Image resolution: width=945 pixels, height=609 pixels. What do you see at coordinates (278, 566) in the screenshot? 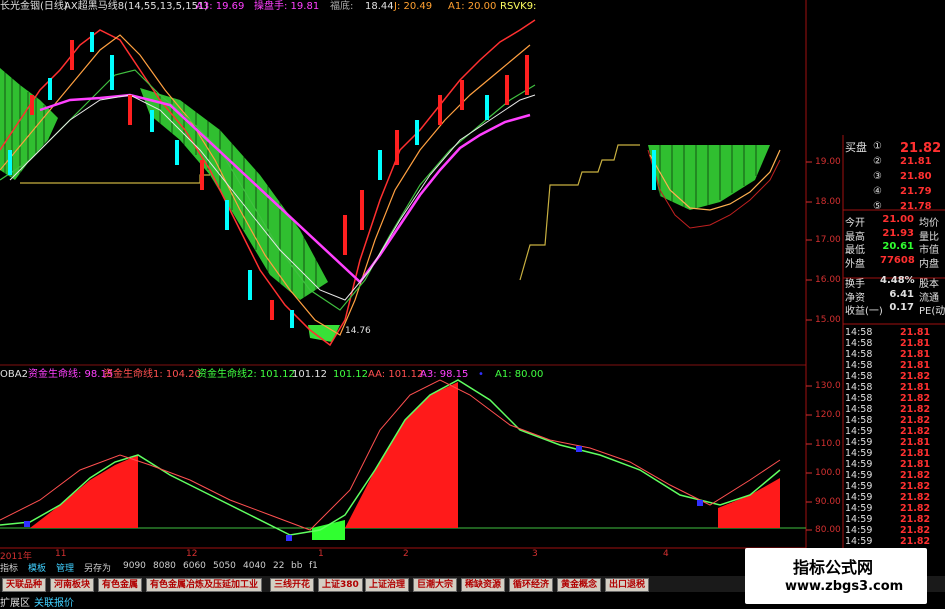
I see `control-9: 22` at bounding box center [278, 566].